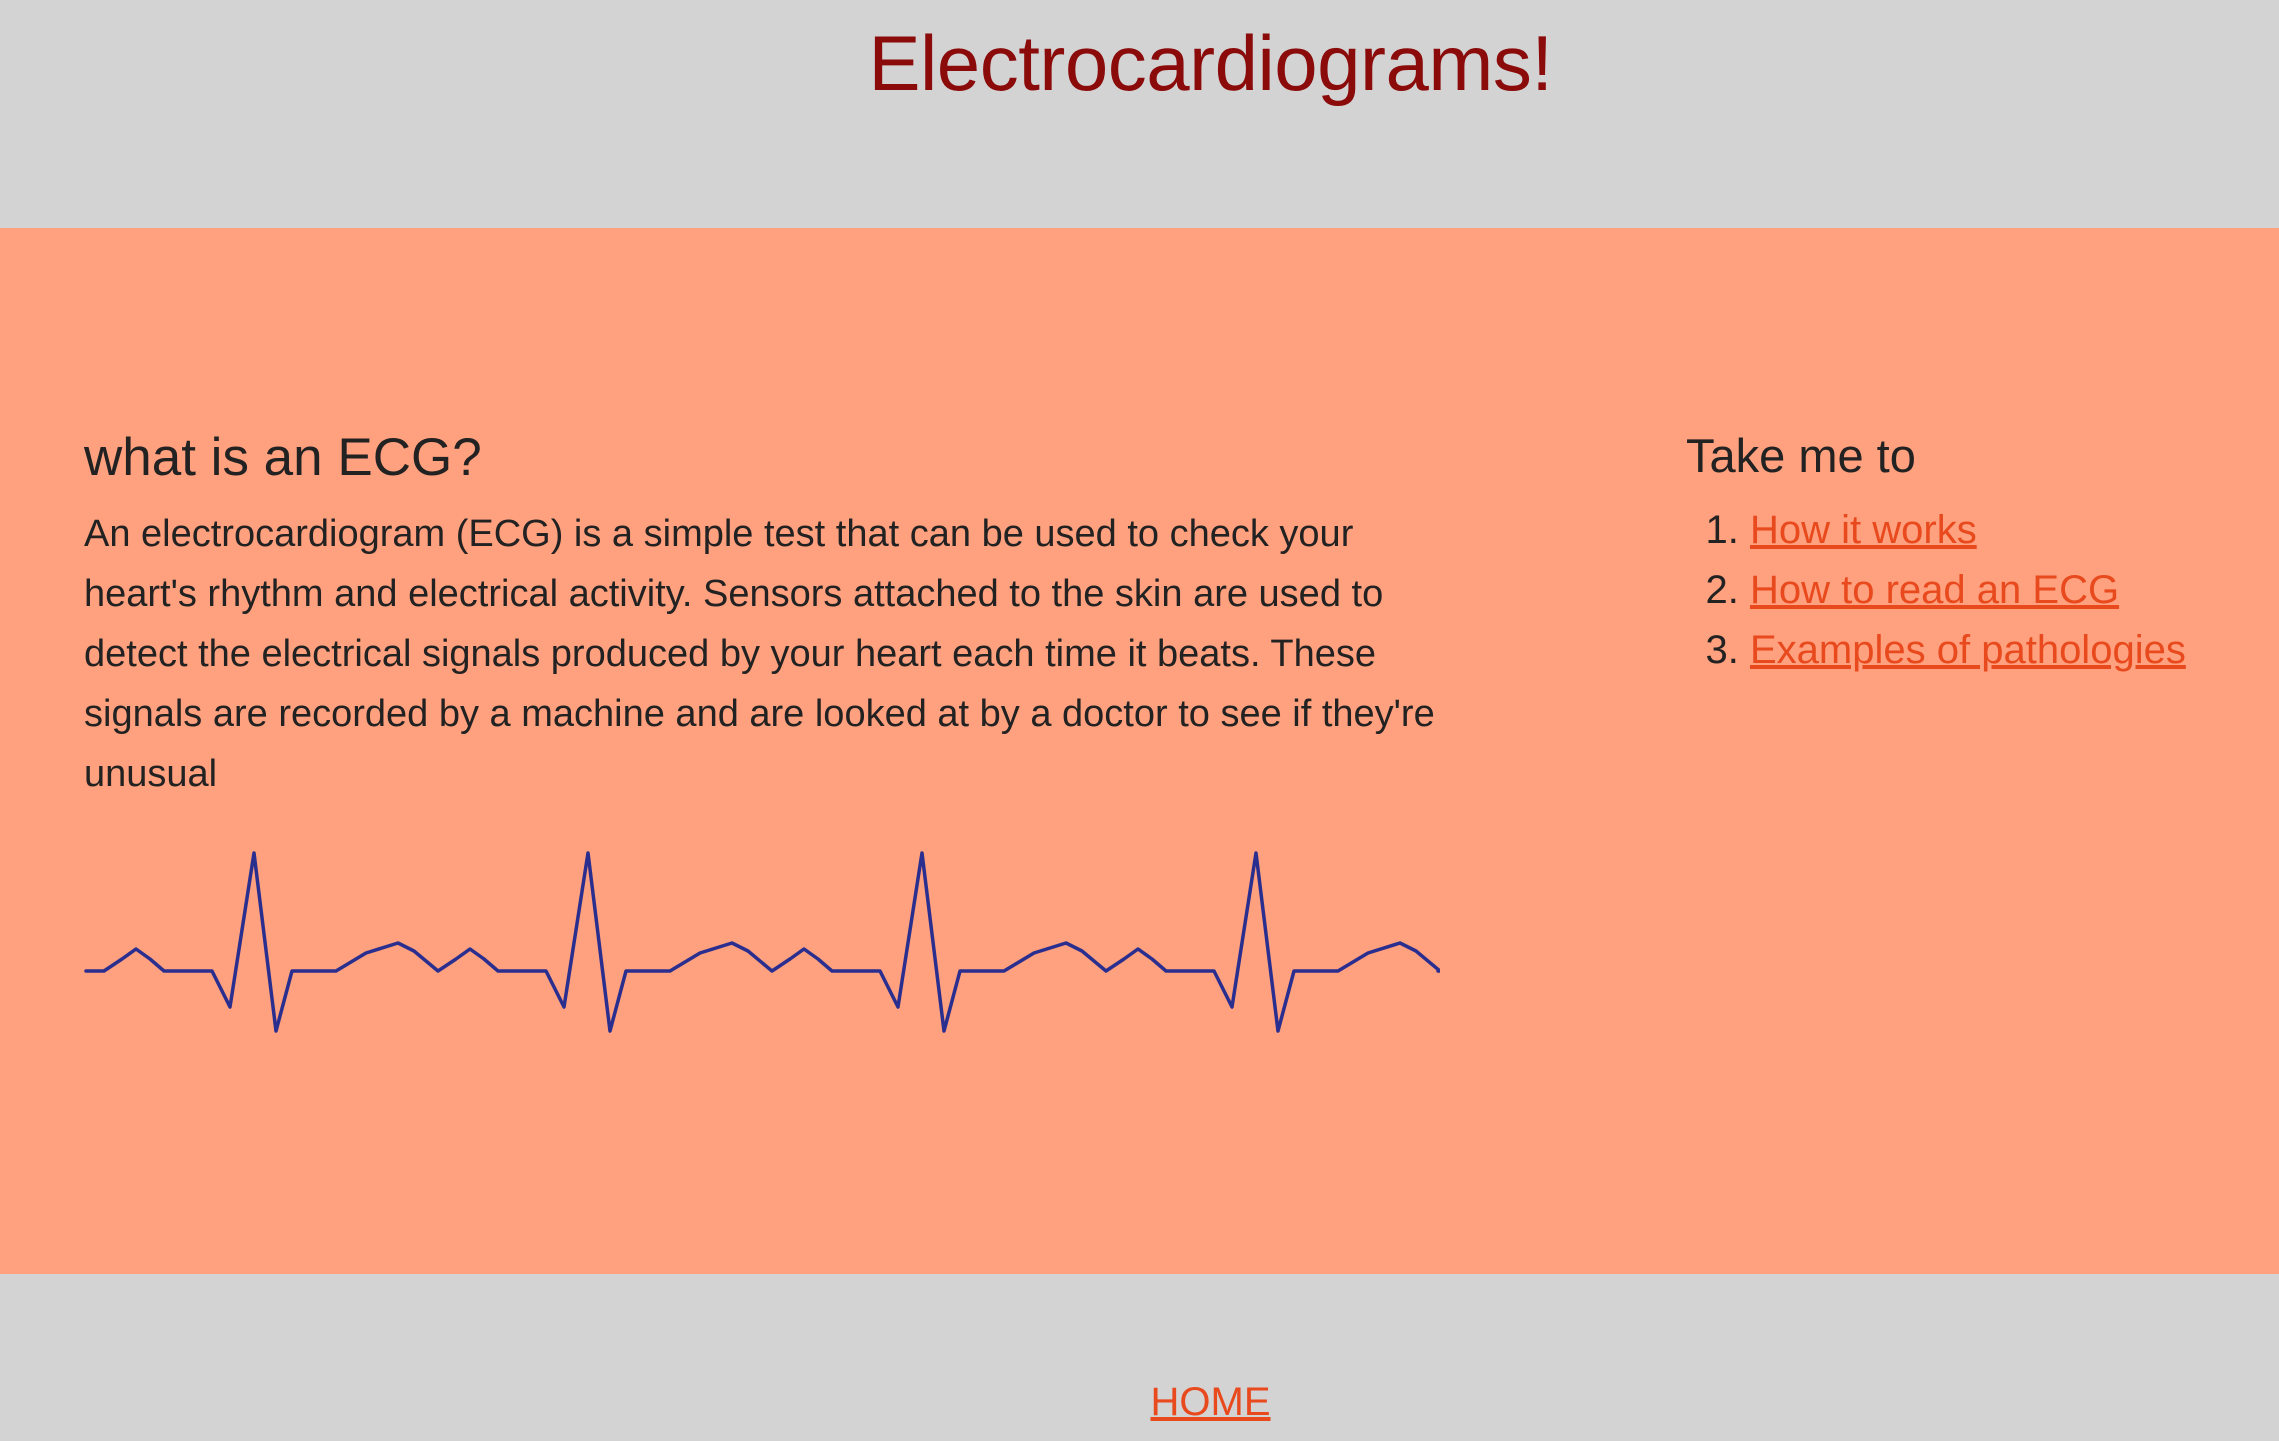 The image size is (2279, 1441). Describe the element at coordinates (1934, 590) in the screenshot. I see `nav-link-how-to-read-ecg: How to read an ECG` at that location.